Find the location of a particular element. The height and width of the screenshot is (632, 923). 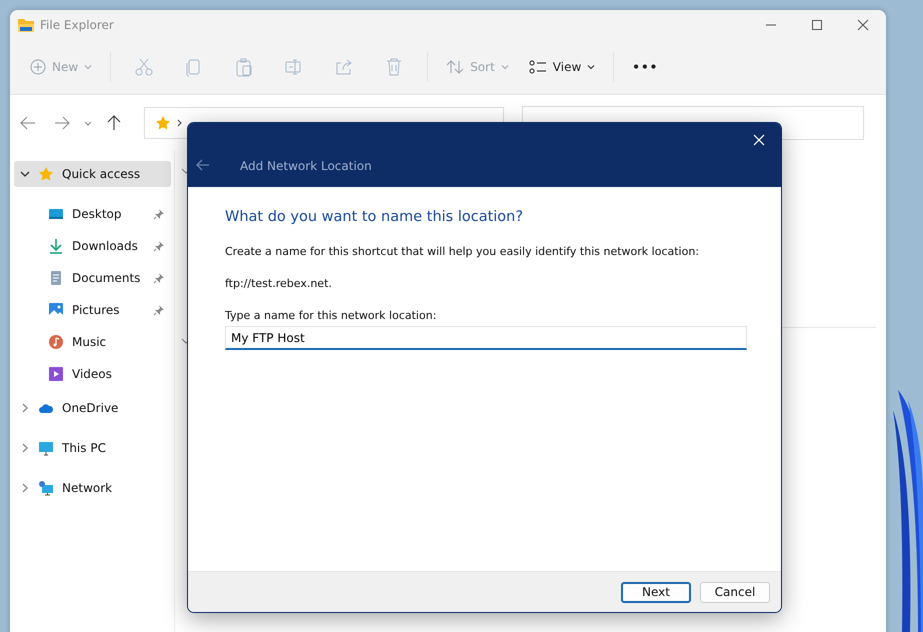

list-icon is located at coordinates (537, 67).